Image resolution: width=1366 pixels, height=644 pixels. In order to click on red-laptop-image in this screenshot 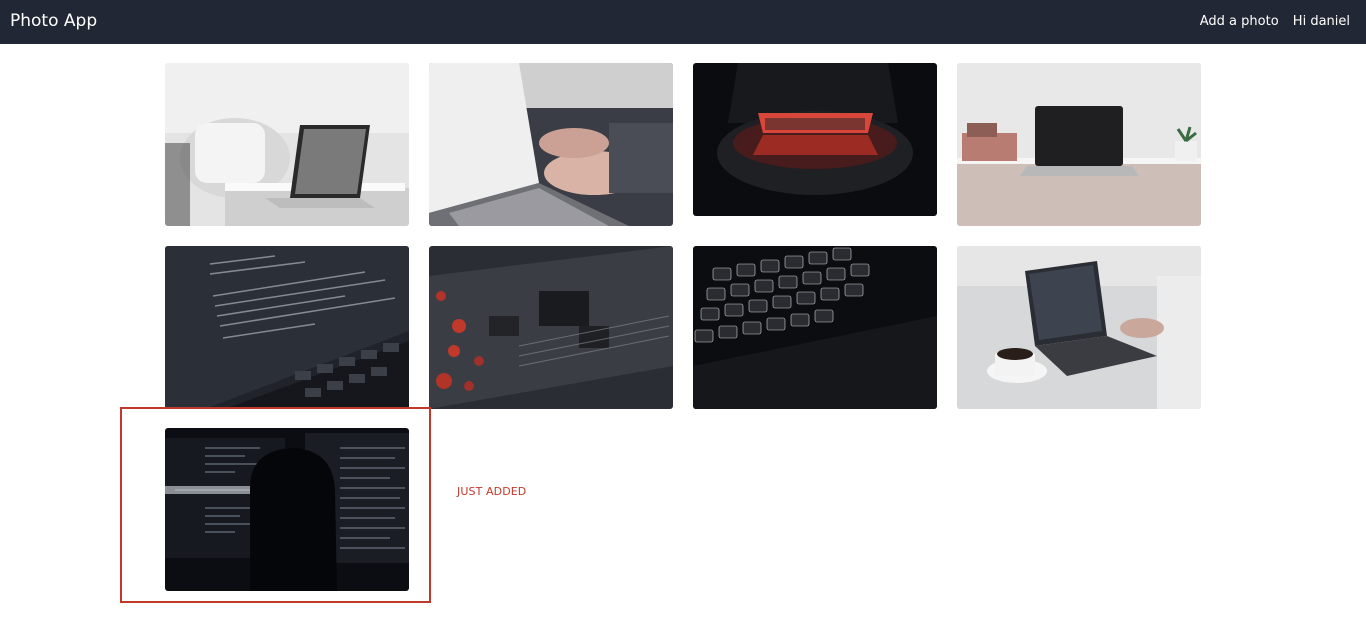, I will do `click(815, 139)`.